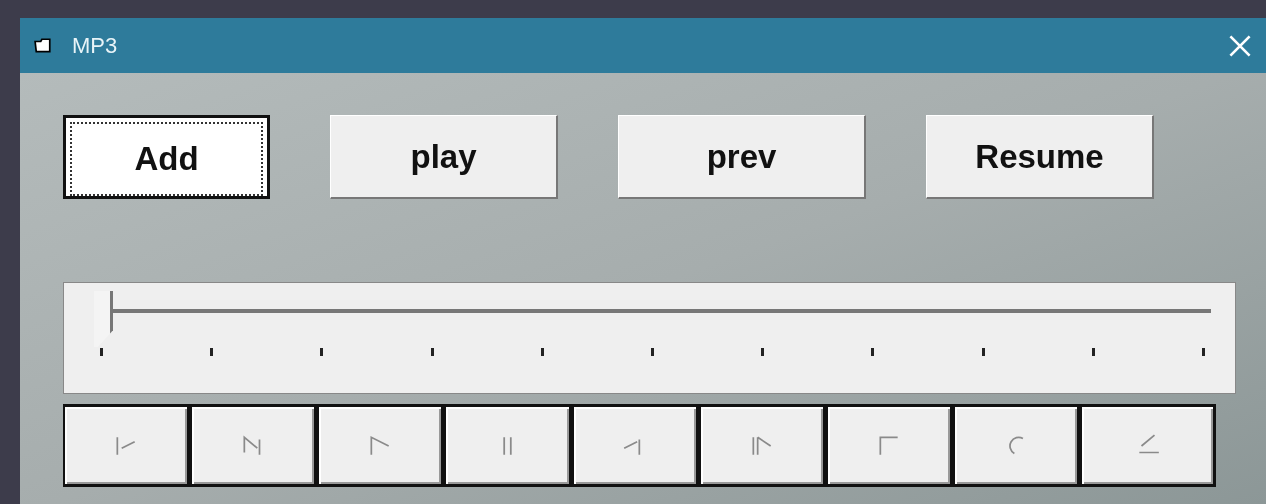  What do you see at coordinates (166, 157) in the screenshot?
I see `command-button: Add` at bounding box center [166, 157].